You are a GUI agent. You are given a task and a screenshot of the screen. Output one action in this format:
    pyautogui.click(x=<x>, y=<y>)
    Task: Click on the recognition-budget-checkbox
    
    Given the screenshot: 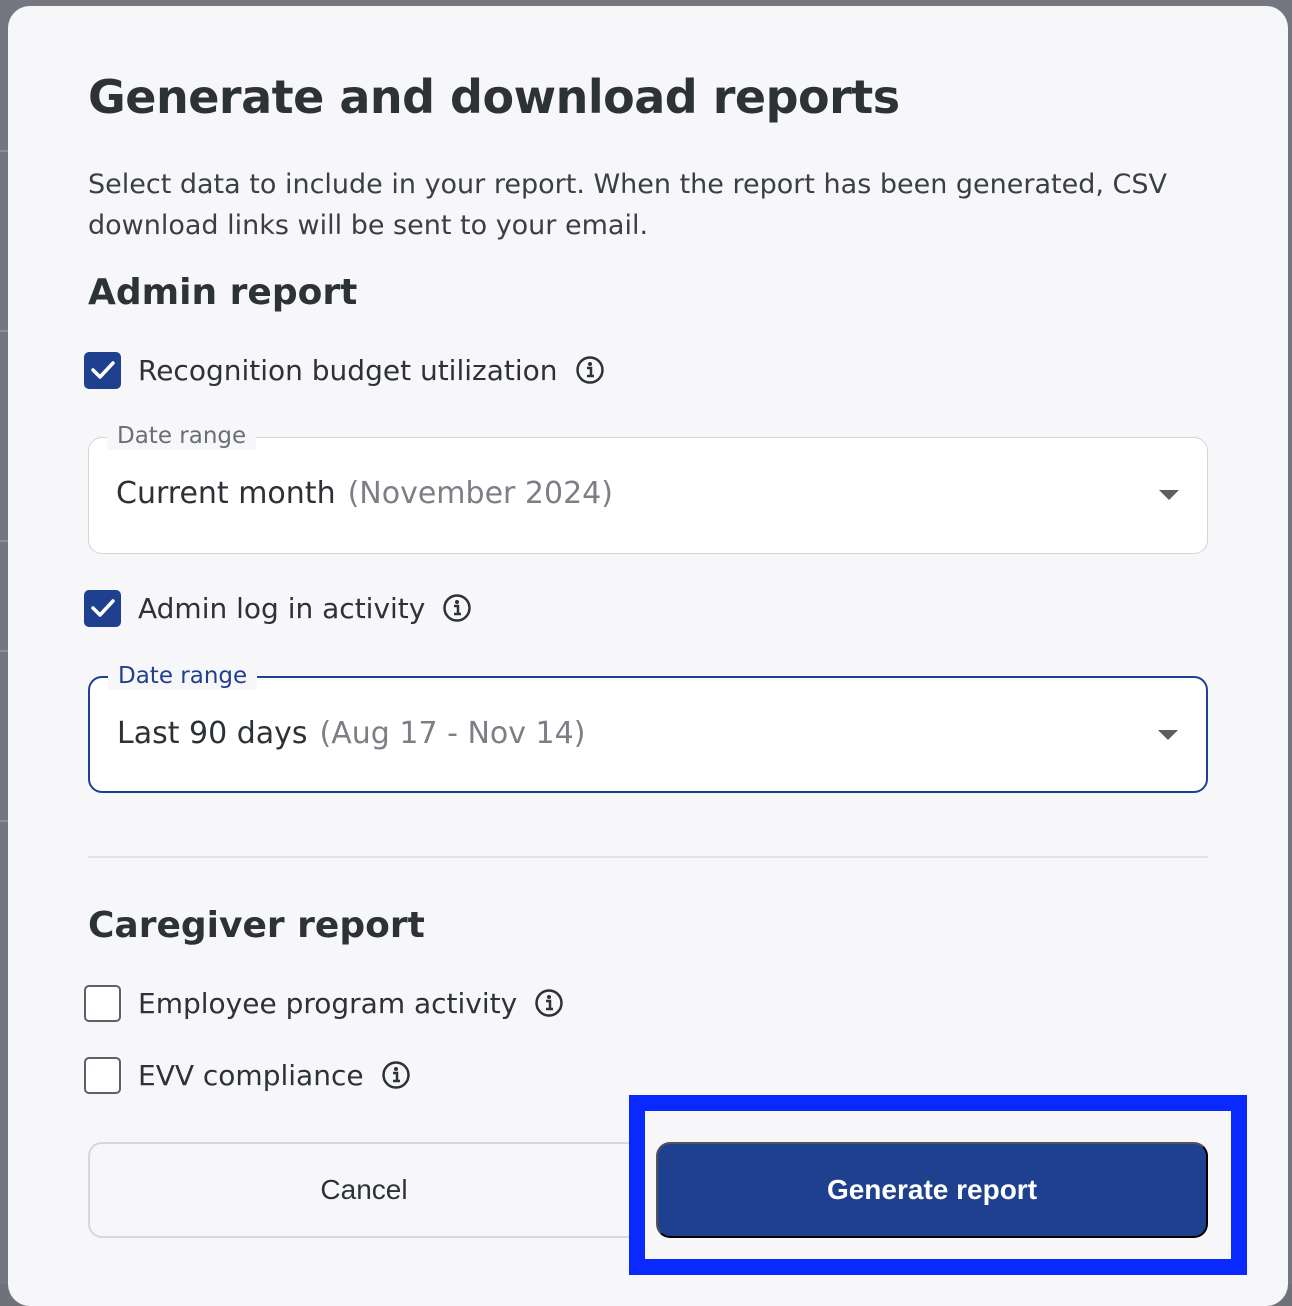 What is the action you would take?
    pyautogui.click(x=102, y=370)
    